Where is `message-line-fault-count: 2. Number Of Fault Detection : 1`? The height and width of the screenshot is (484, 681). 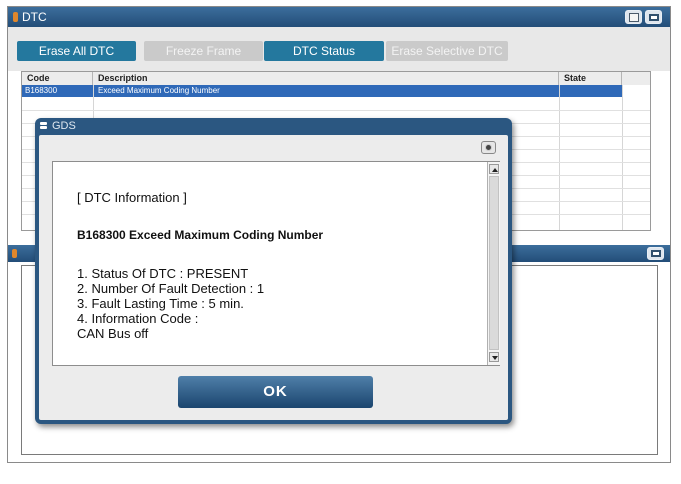
message-line-fault-count: 2. Number Of Fault Detection : 1 is located at coordinates (171, 288).